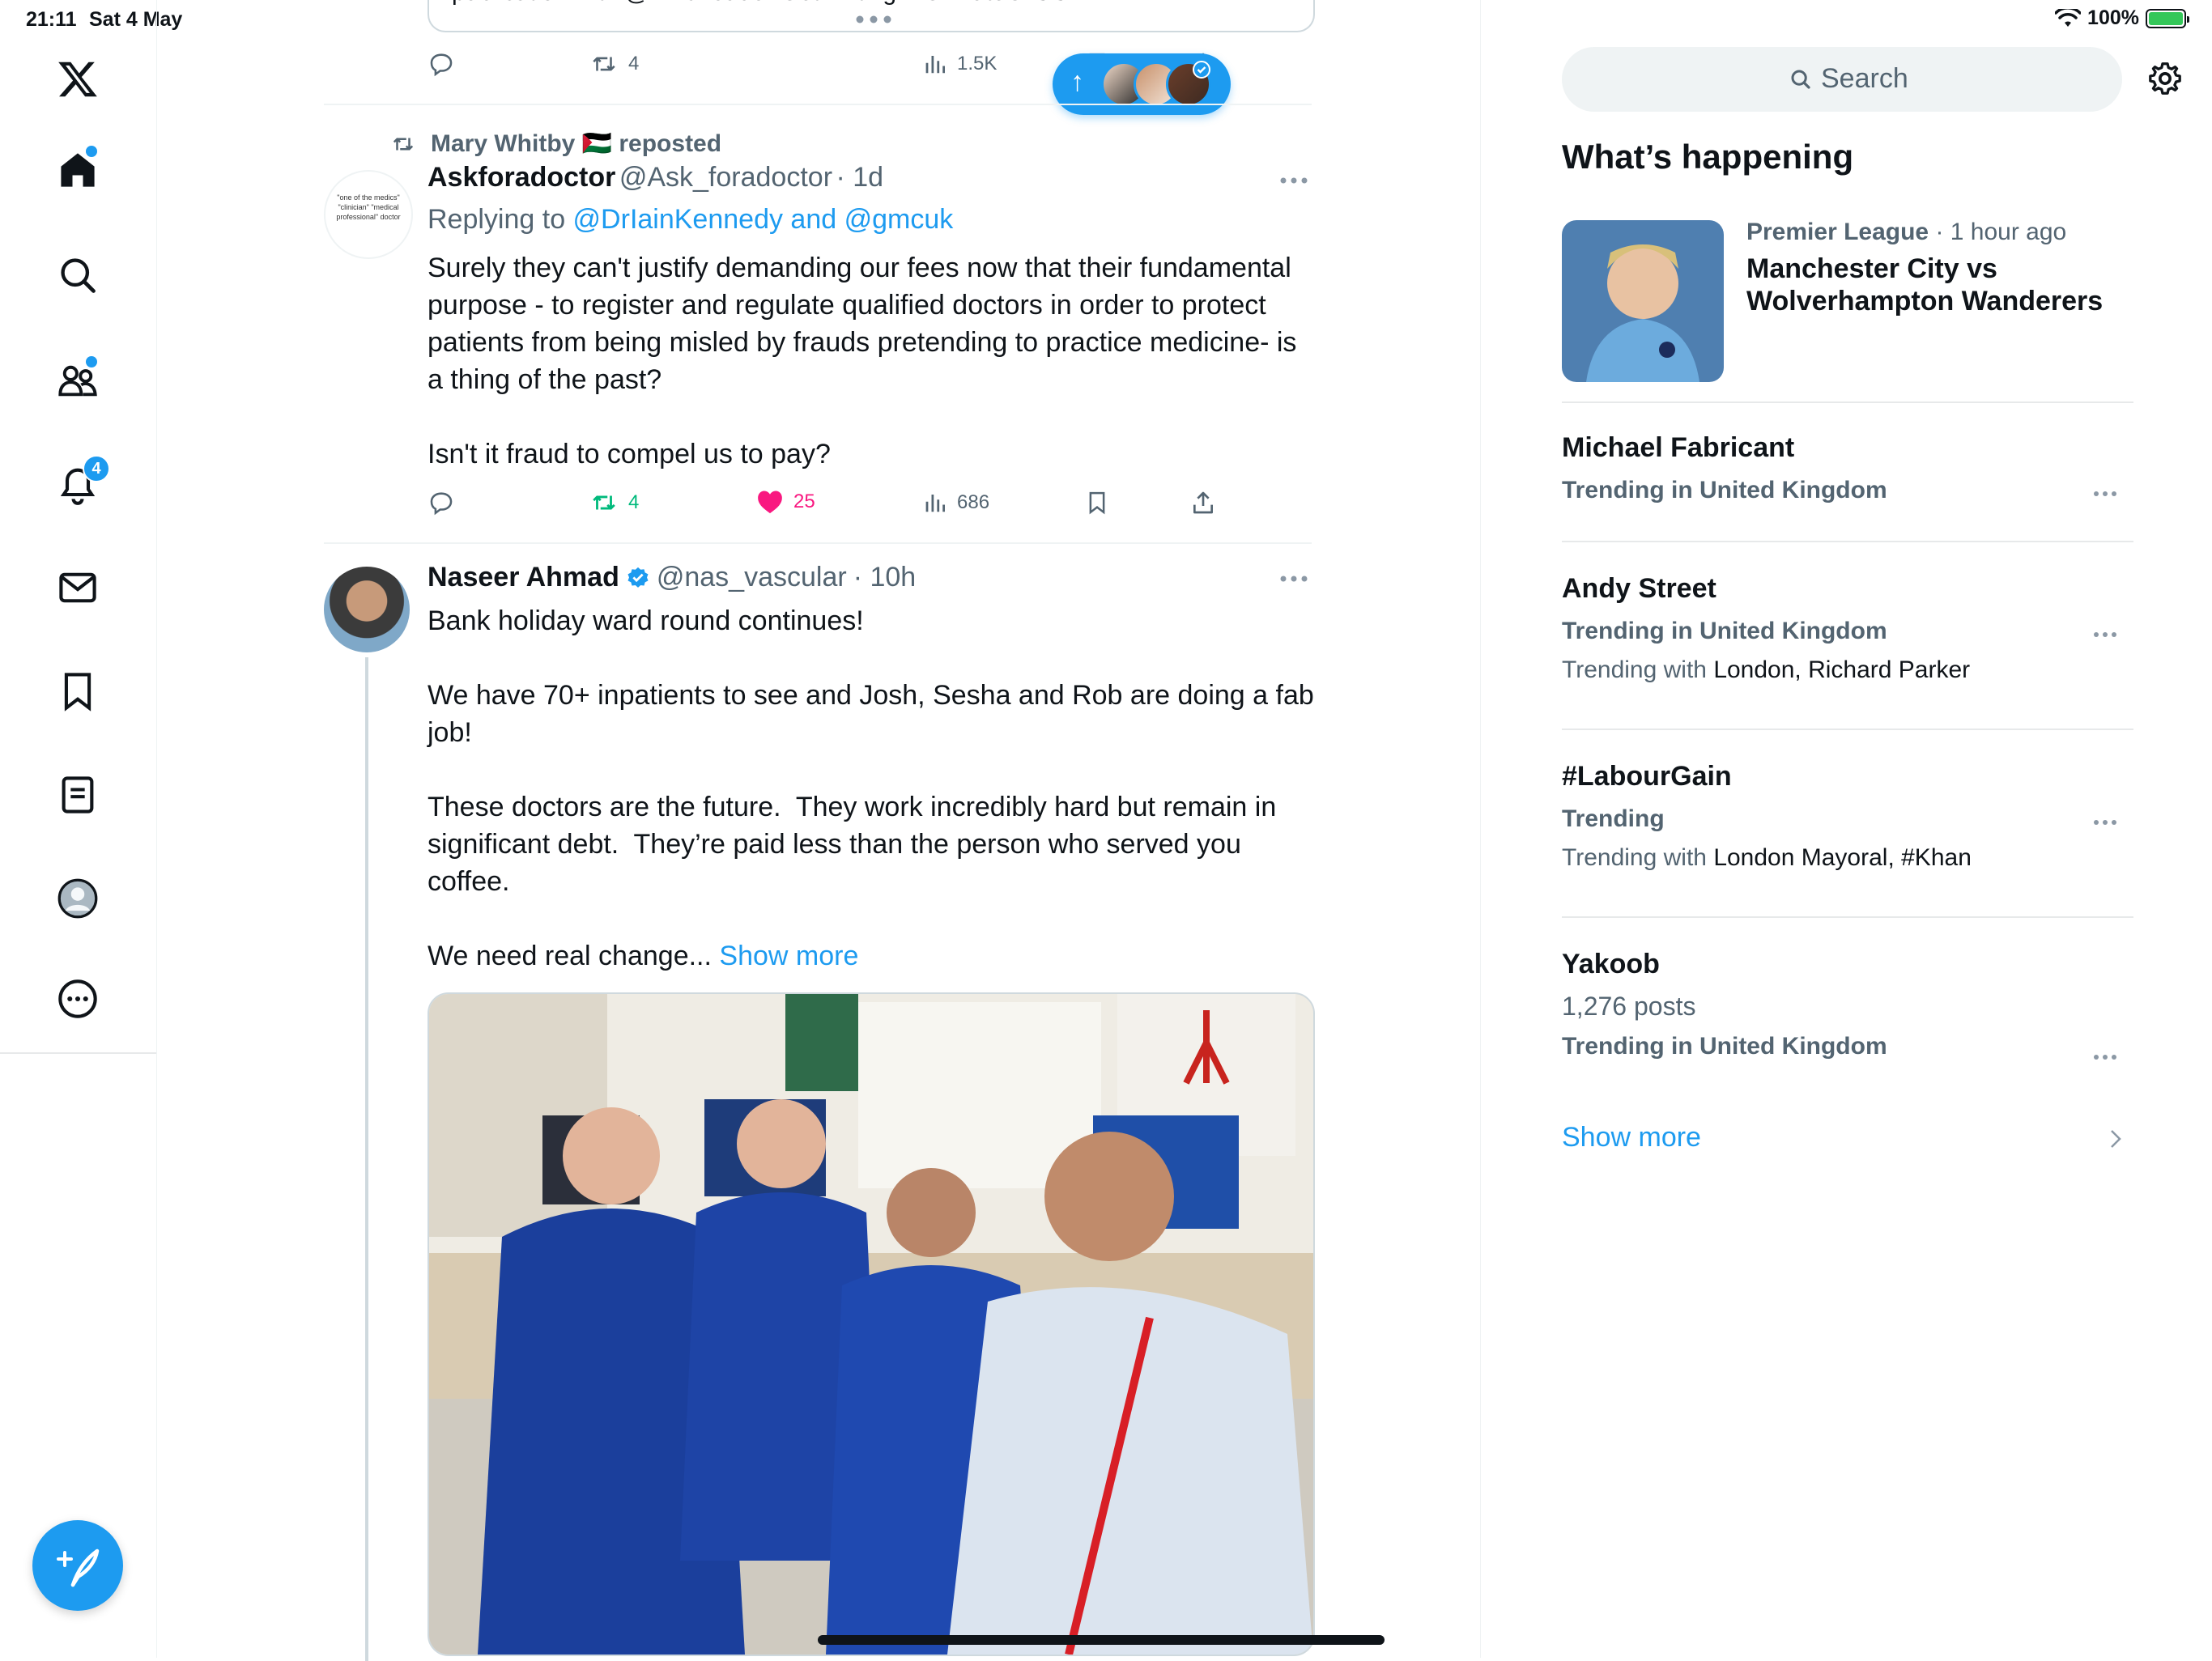  I want to click on avatar, so click(367, 609).